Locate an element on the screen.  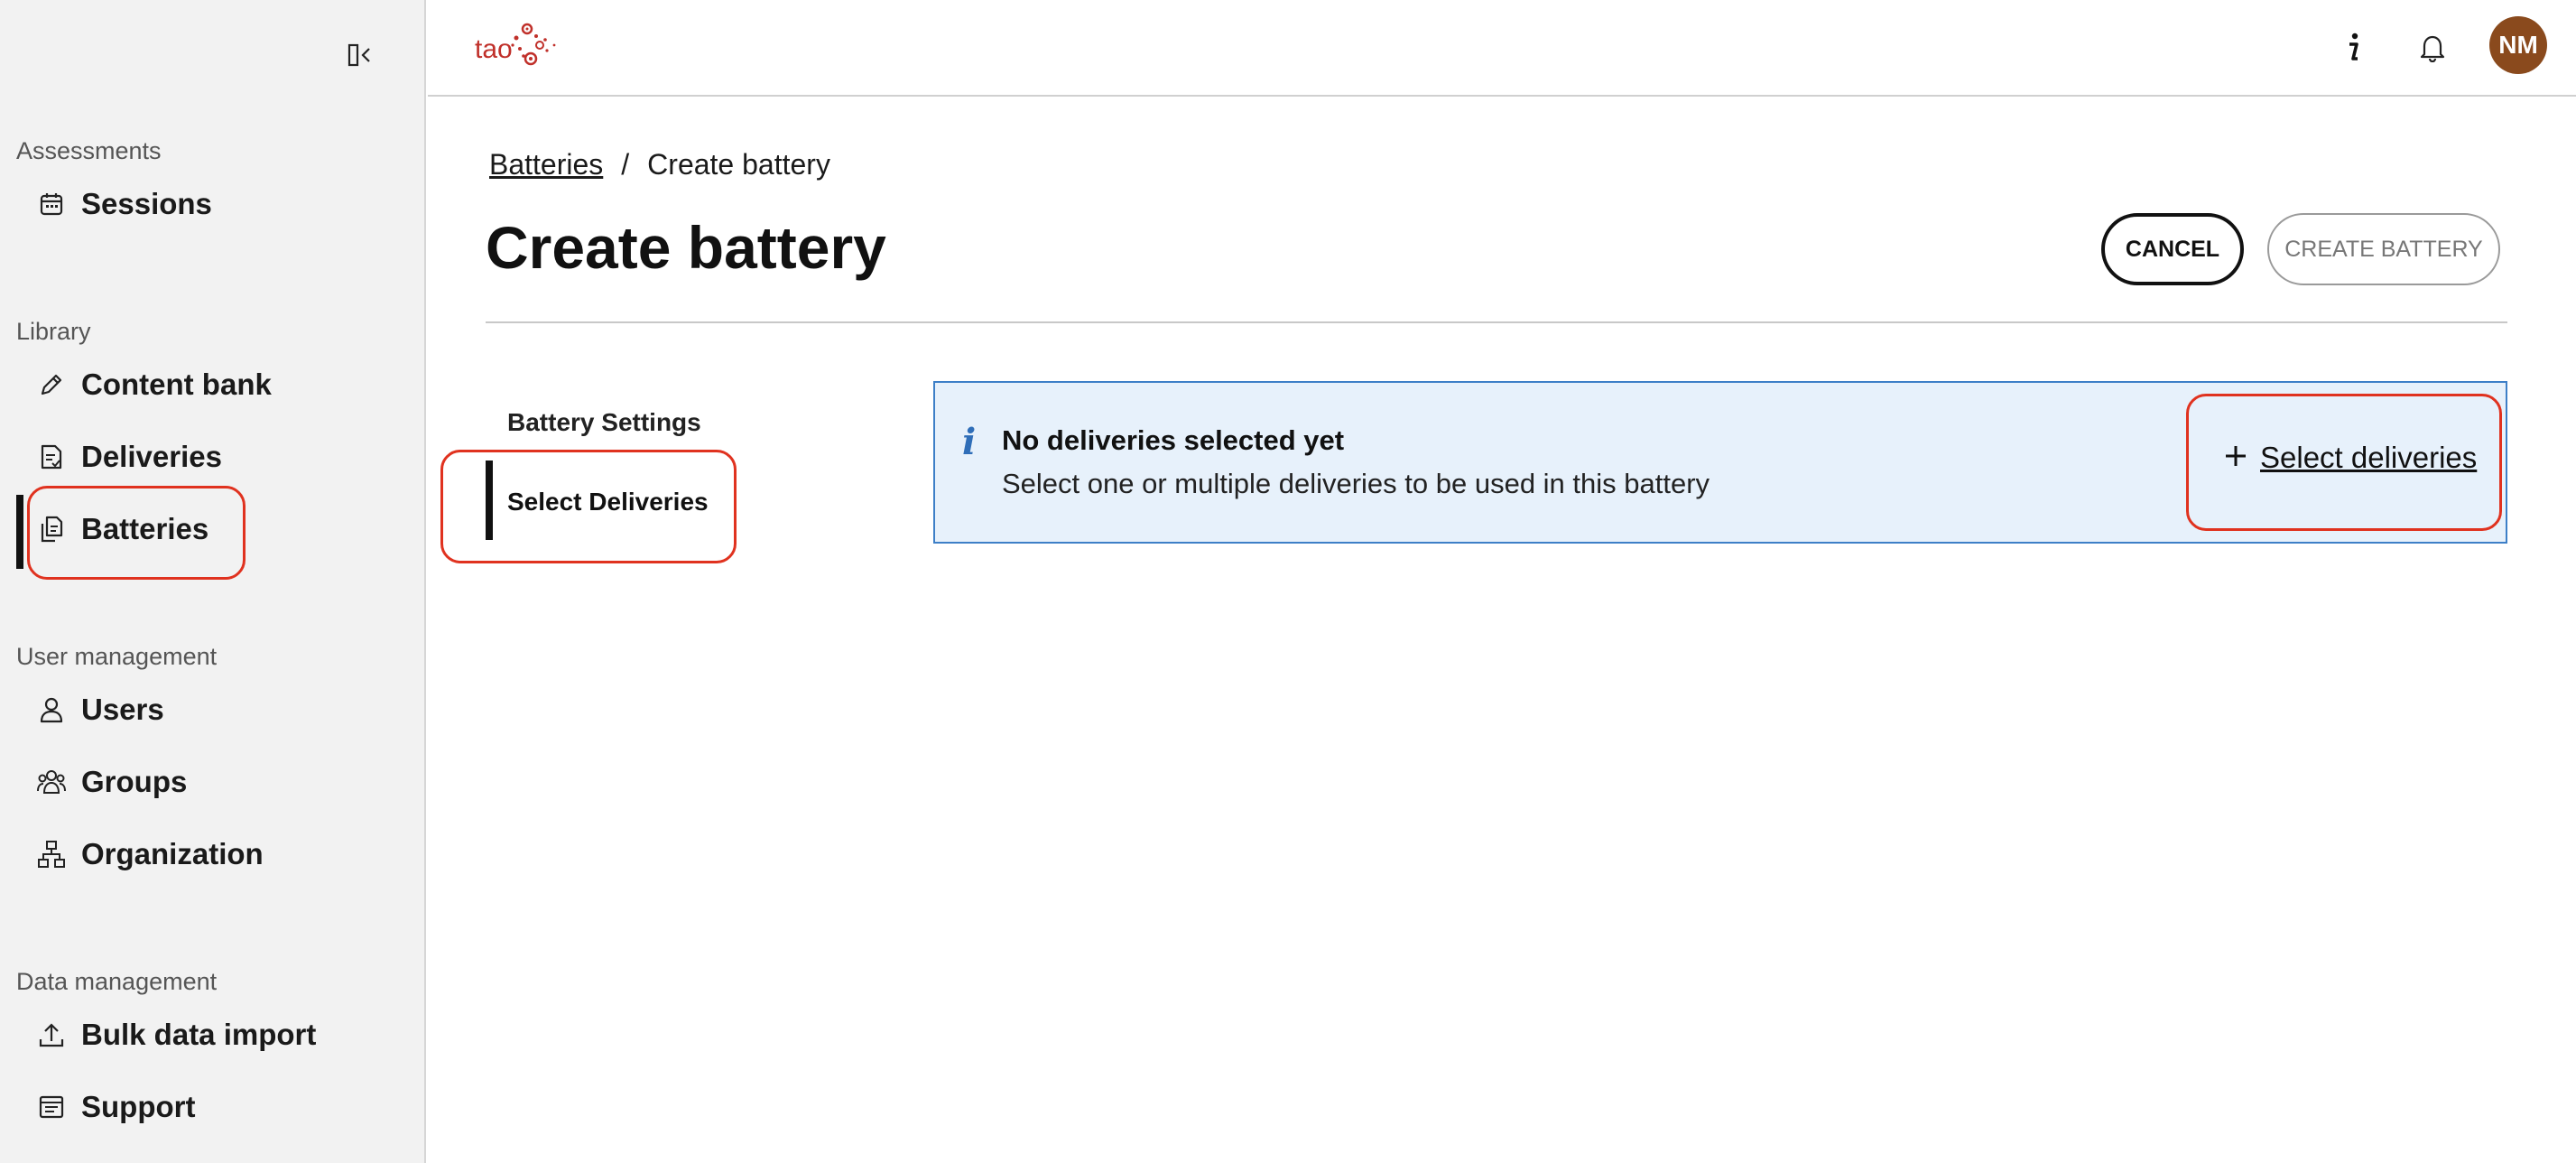
sidebar-item-users: Users is located at coordinates (100, 710).